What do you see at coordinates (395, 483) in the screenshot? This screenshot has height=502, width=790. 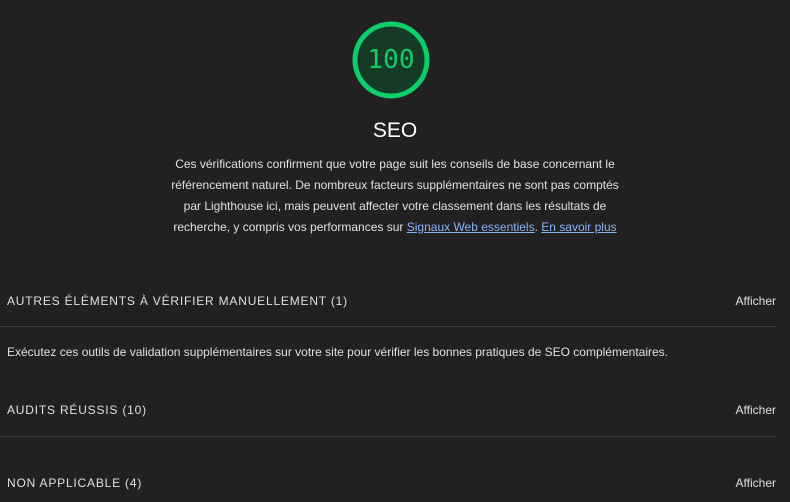 I see `group-not-applicable: NON APPLICABLE (4) Afficher` at bounding box center [395, 483].